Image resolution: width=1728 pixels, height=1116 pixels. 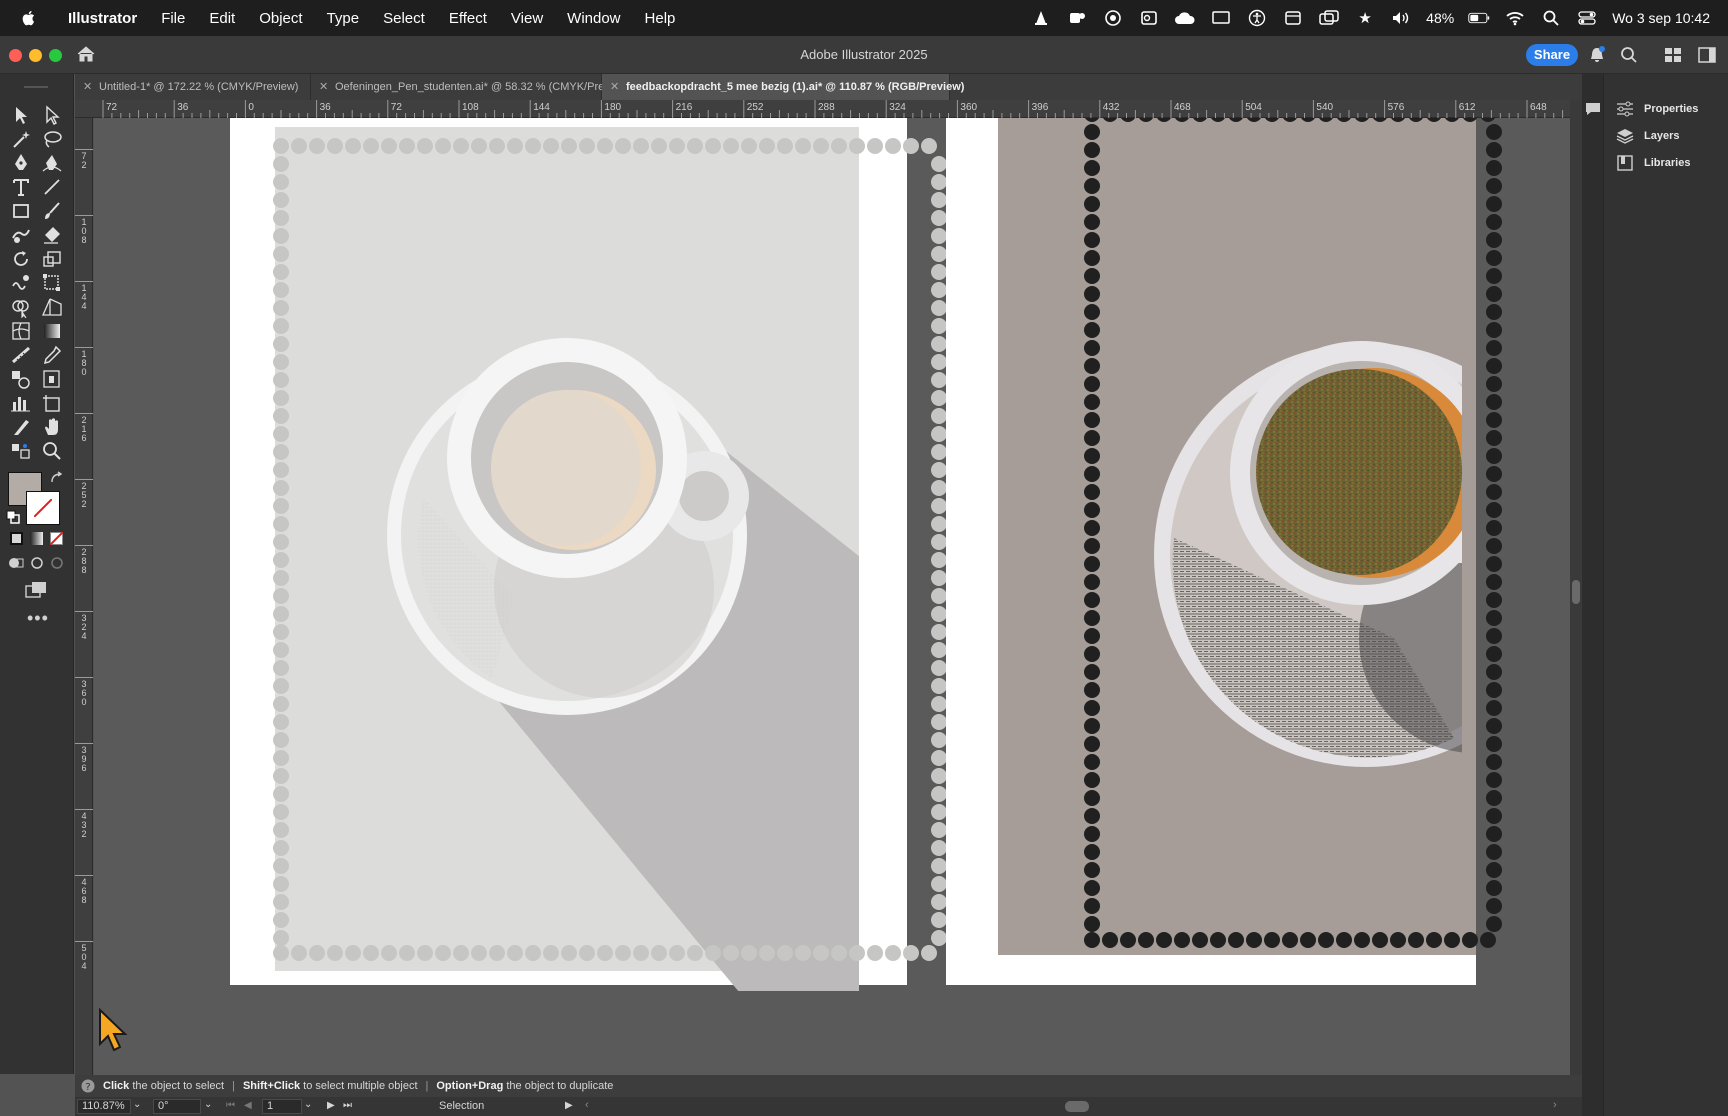 I want to click on edit-toolbar-more-icon: •••, so click(x=38, y=618).